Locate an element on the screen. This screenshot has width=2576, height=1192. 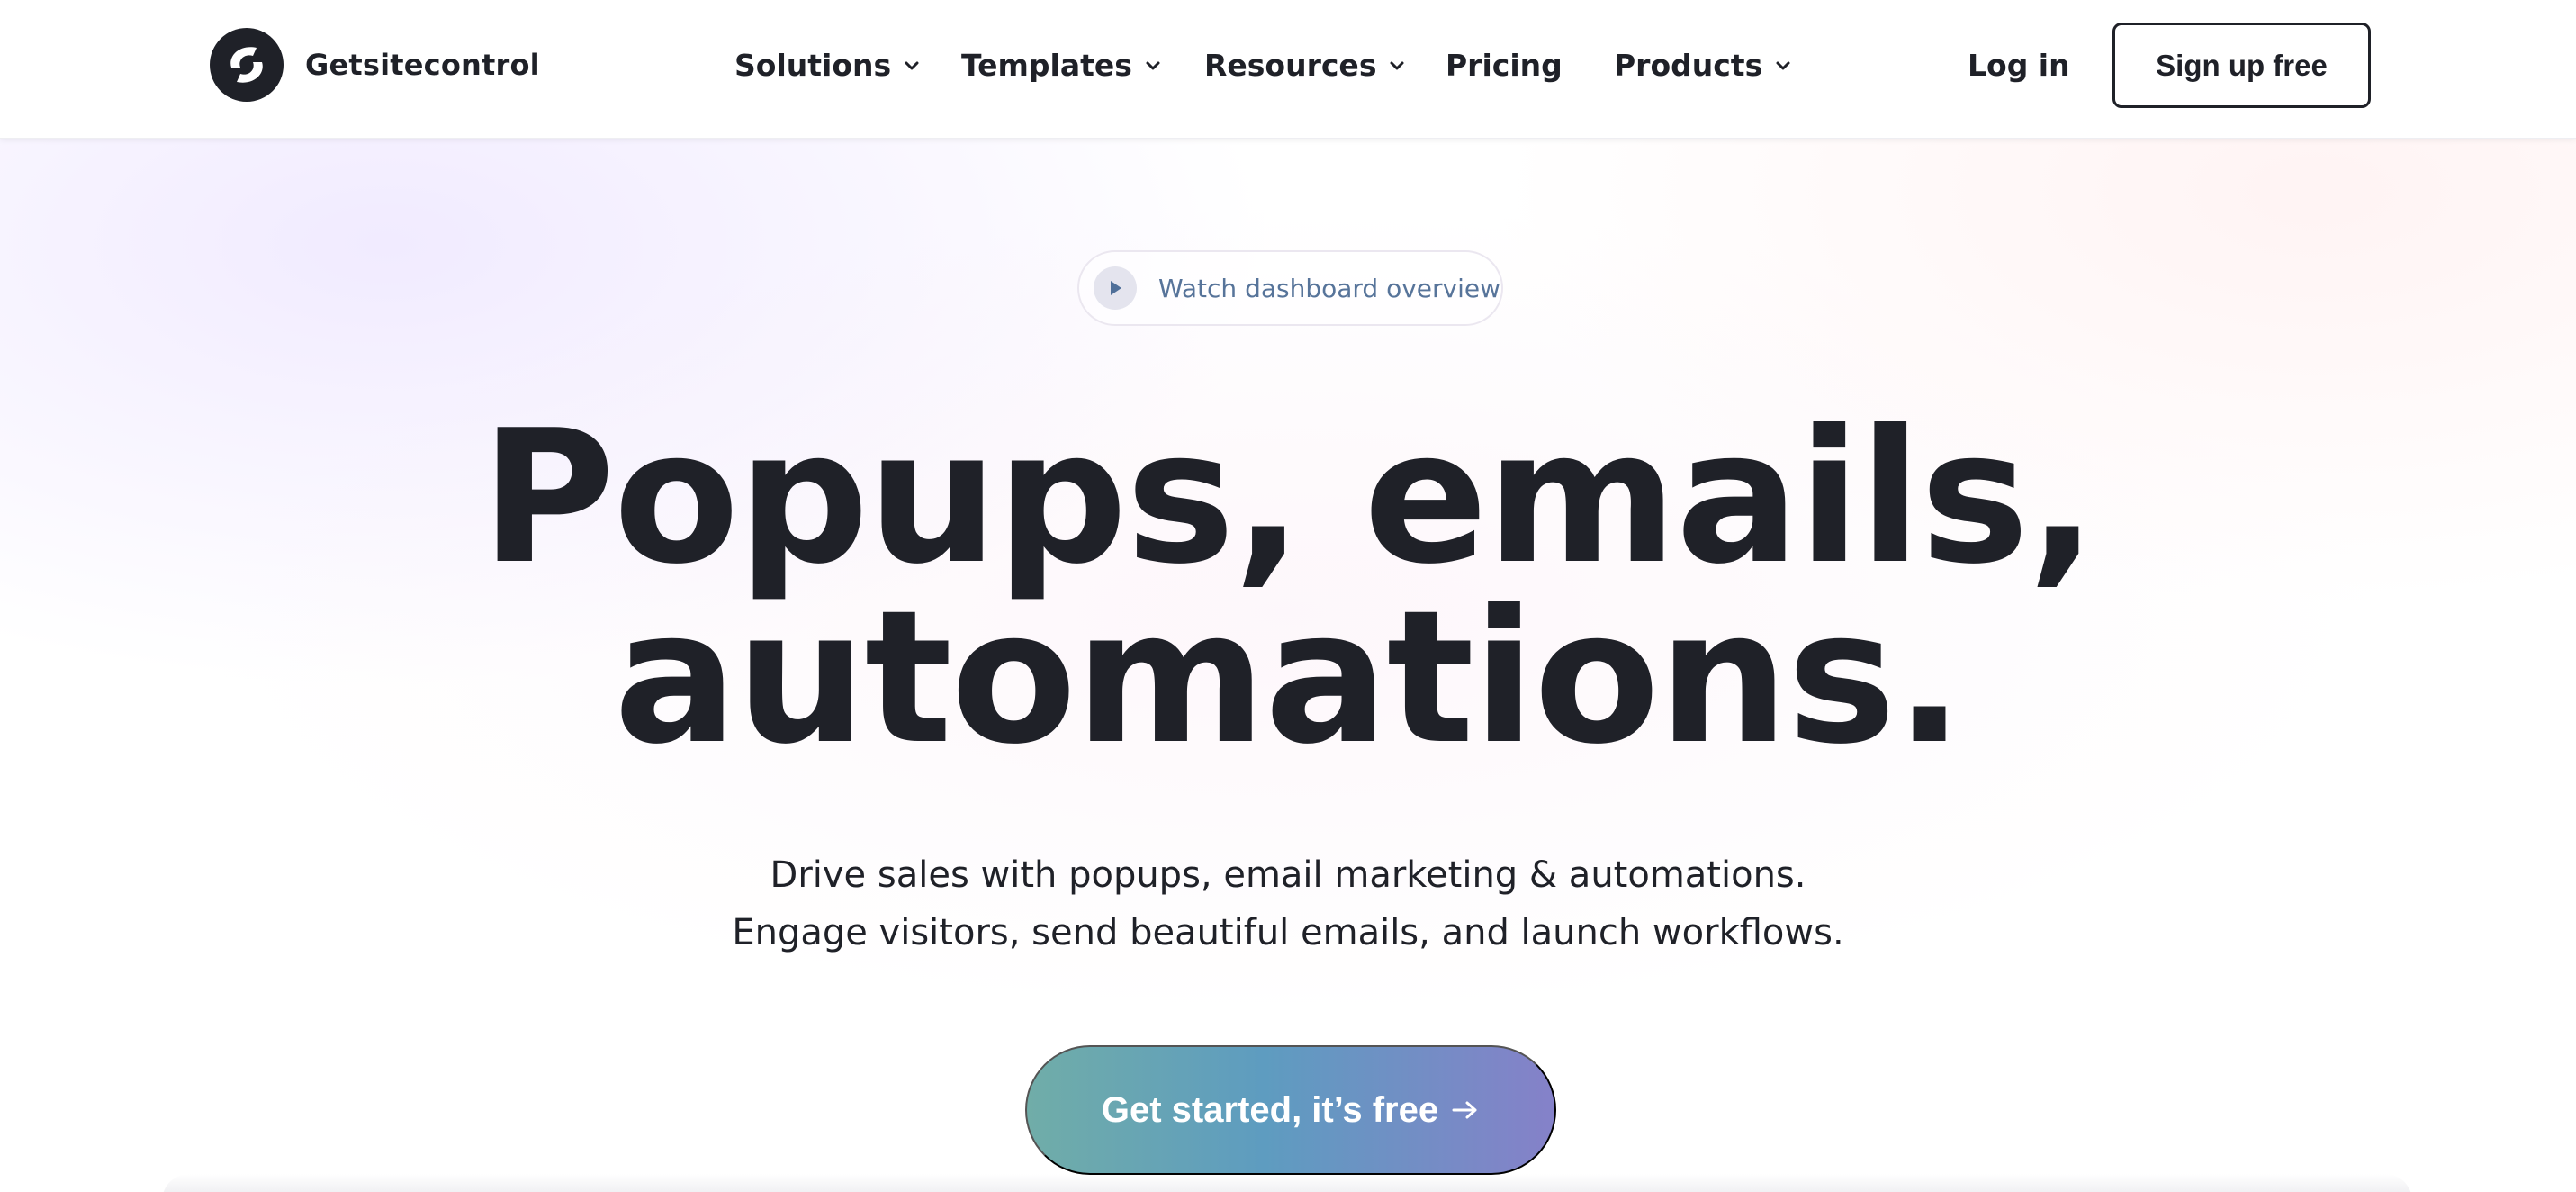
nav-item-label: Pricing is located at coordinates (1504, 65).